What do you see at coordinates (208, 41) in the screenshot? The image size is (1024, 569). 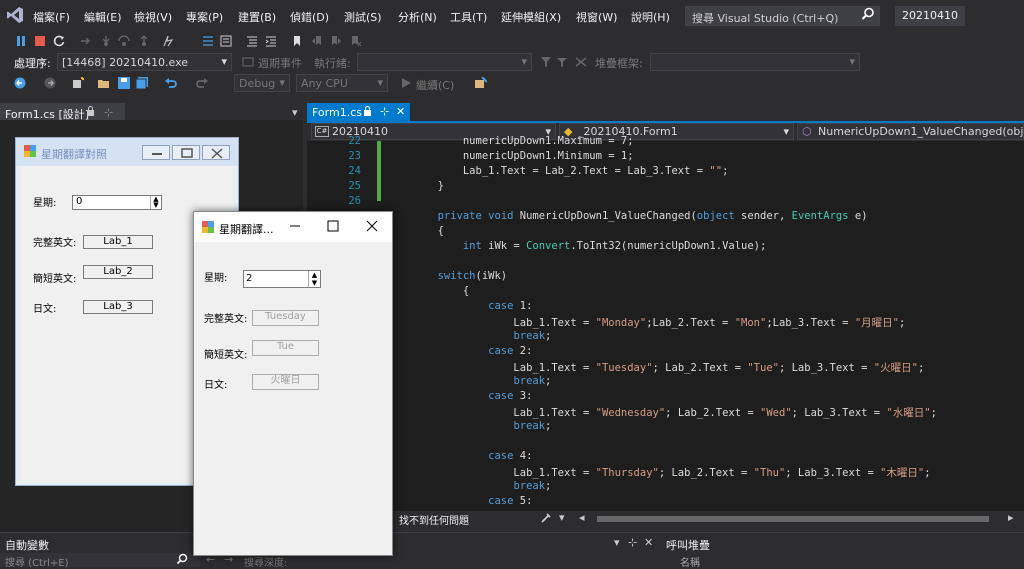 I see `threads-icon` at bounding box center [208, 41].